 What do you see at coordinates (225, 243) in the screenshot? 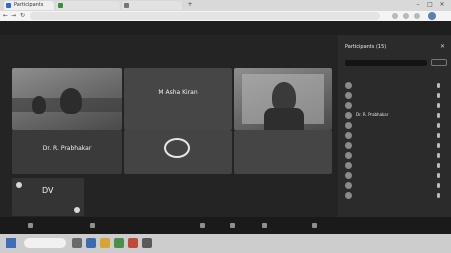
I see `os-taskbar` at bounding box center [225, 243].